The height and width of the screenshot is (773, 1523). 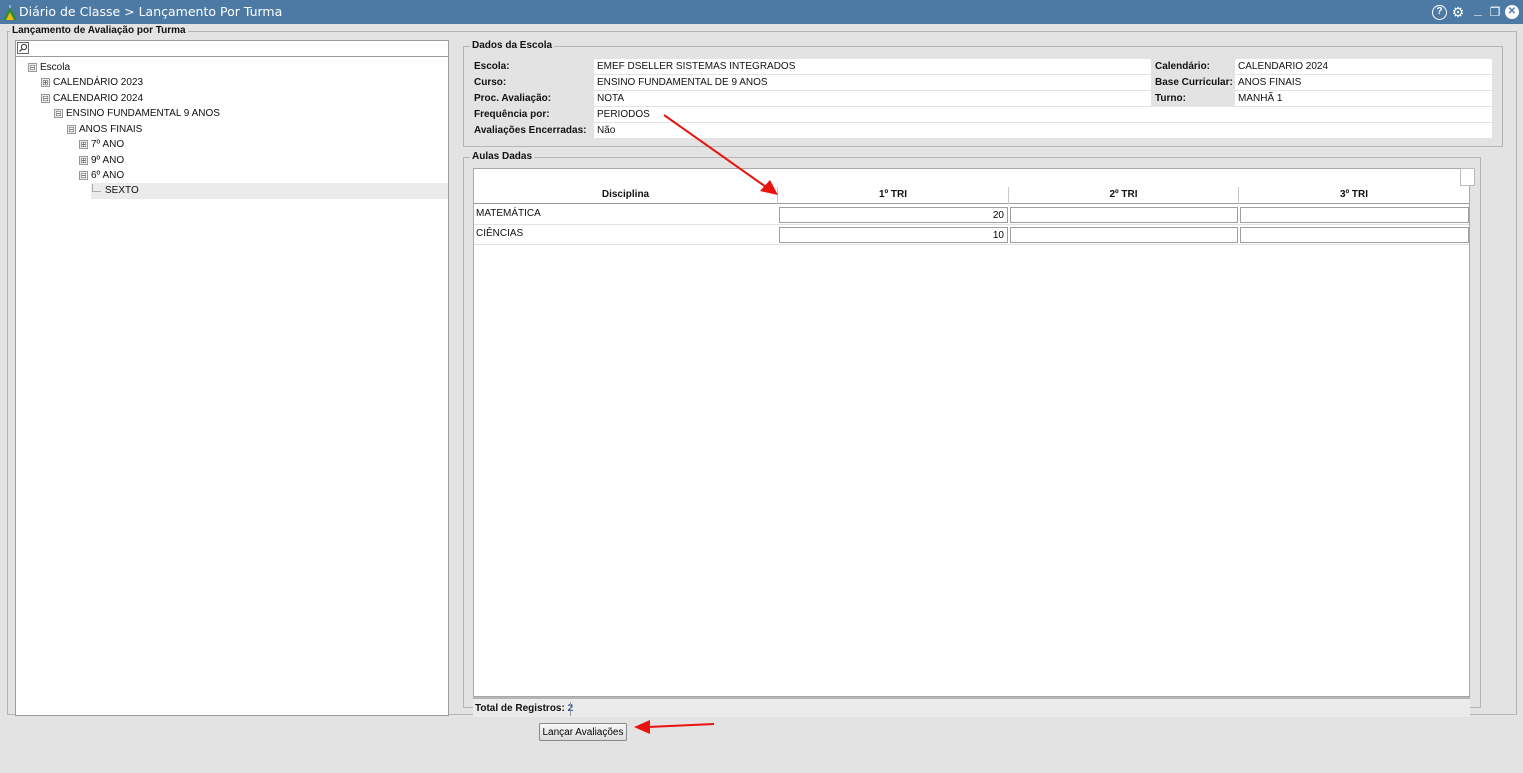 What do you see at coordinates (872, 82) in the screenshot?
I see `curso-value: ENSINO FUNDAMENTAL DE 9 ANOS` at bounding box center [872, 82].